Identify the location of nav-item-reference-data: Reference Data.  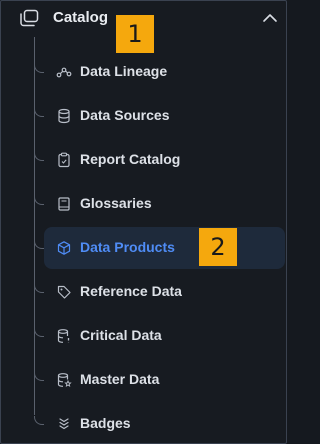
(164, 292).